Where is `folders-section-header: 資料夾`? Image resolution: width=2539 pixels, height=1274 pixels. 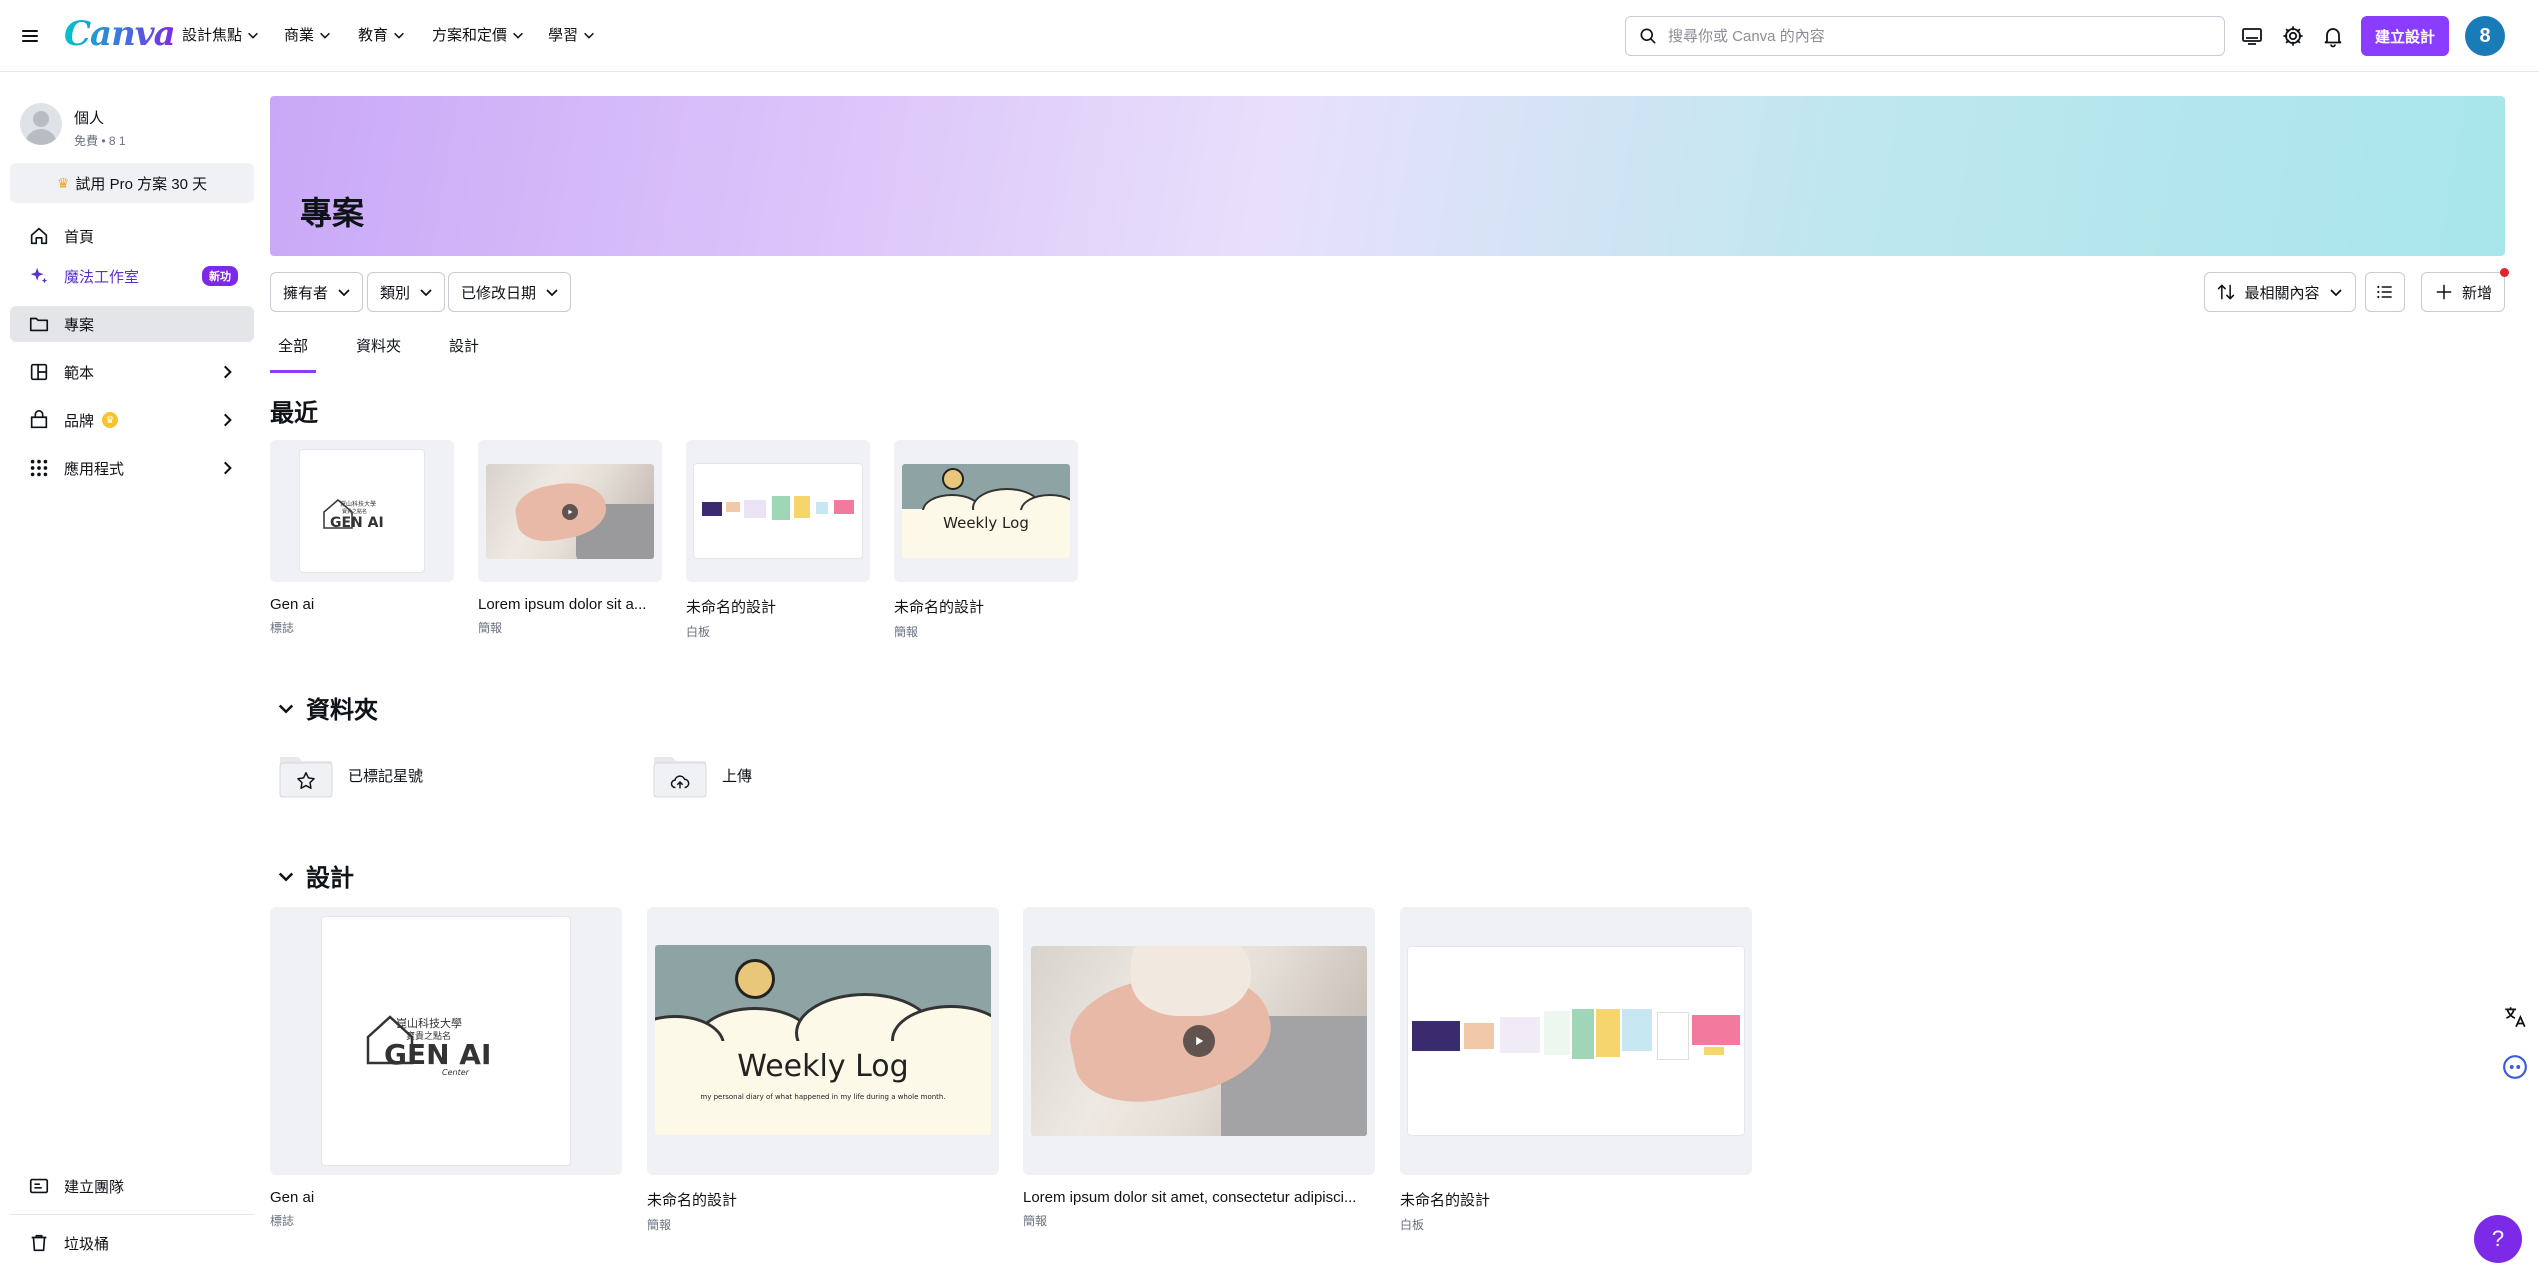
folders-section-header: 資料夾 is located at coordinates (327, 707).